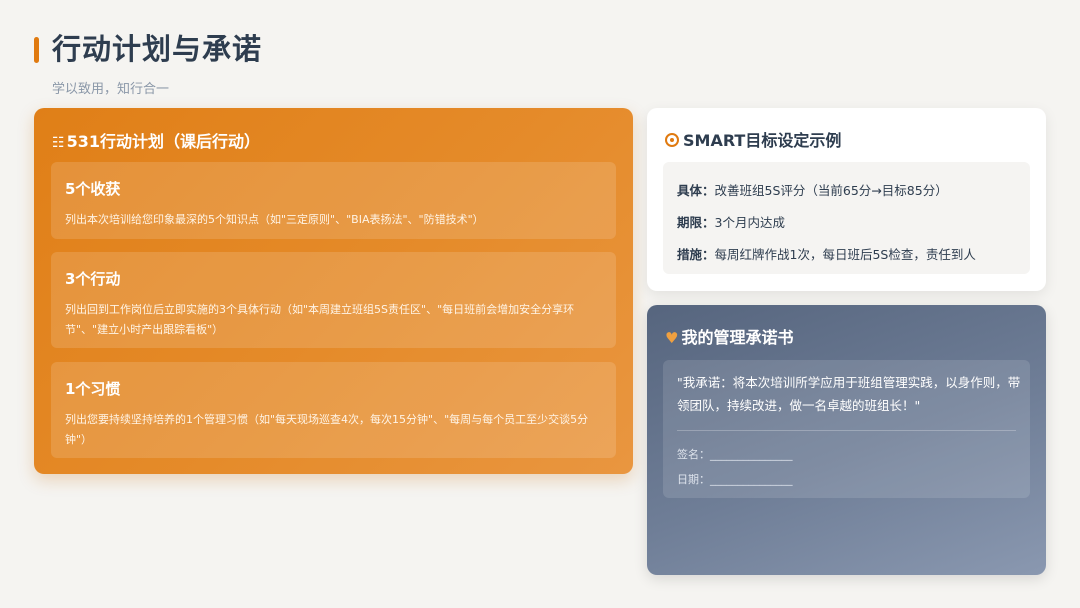 This screenshot has width=1080, height=608. Describe the element at coordinates (58, 143) in the screenshot. I see `list-icon: ☷` at that location.